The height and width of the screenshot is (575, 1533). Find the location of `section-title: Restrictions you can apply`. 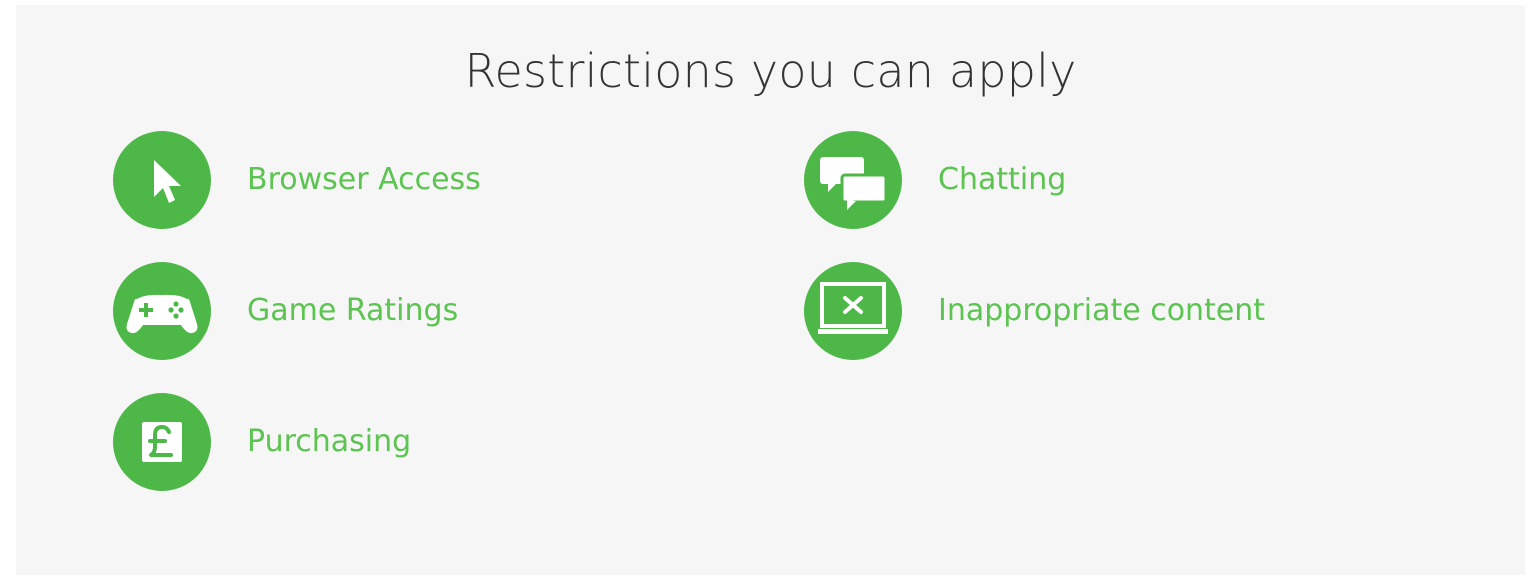

section-title: Restrictions you can apply is located at coordinates (770, 71).